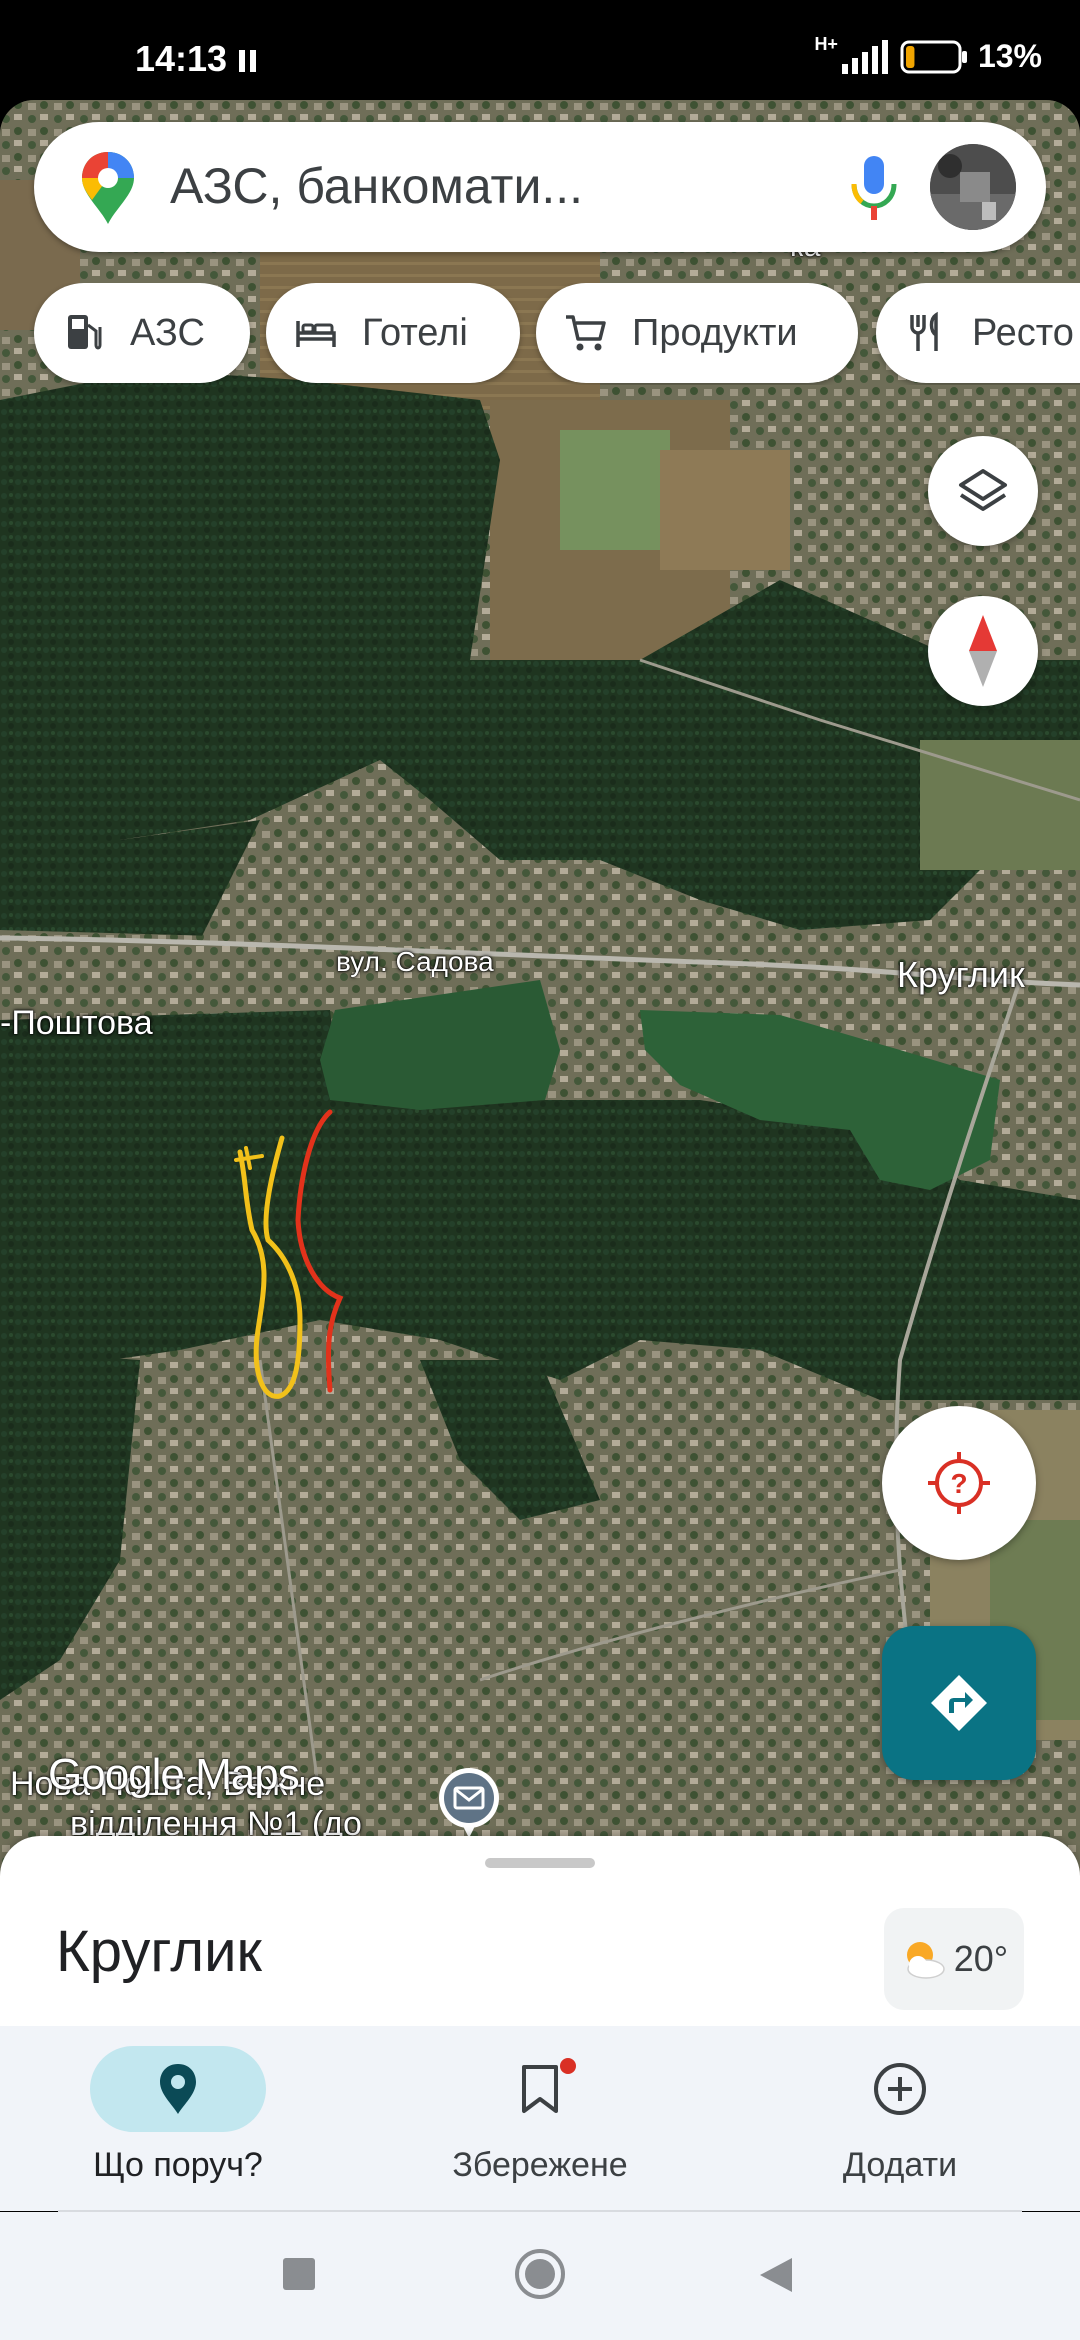  I want to click on chip-label: Готелі, so click(415, 332).